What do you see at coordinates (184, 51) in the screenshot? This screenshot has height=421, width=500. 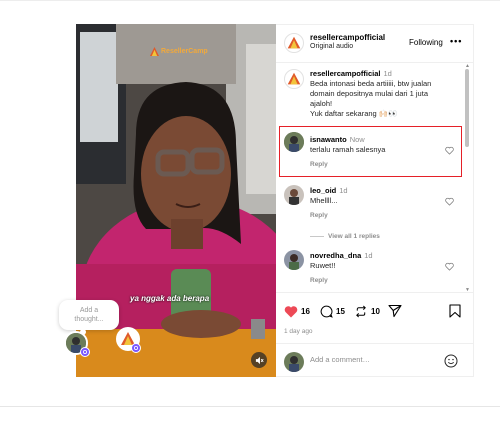 I see `brand-text: ResellerCamp` at bounding box center [184, 51].